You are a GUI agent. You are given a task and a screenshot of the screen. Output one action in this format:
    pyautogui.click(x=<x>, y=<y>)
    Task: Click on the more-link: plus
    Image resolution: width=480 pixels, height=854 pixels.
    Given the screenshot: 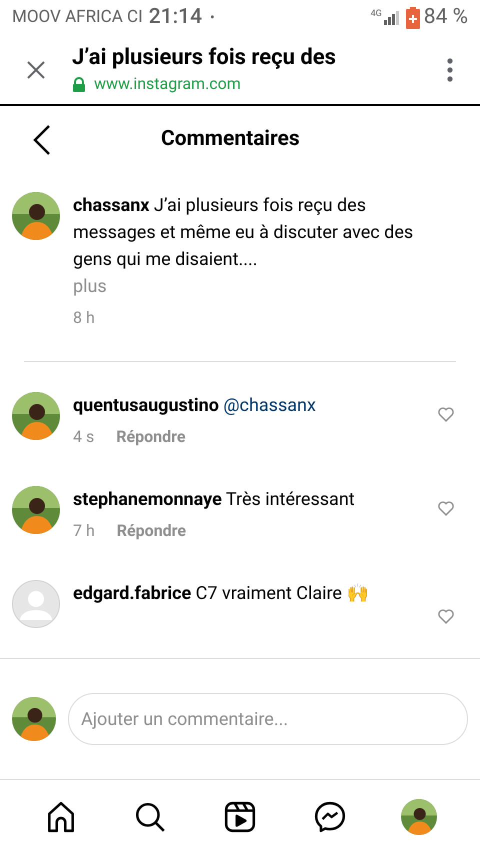 What is the action you would take?
    pyautogui.click(x=255, y=286)
    